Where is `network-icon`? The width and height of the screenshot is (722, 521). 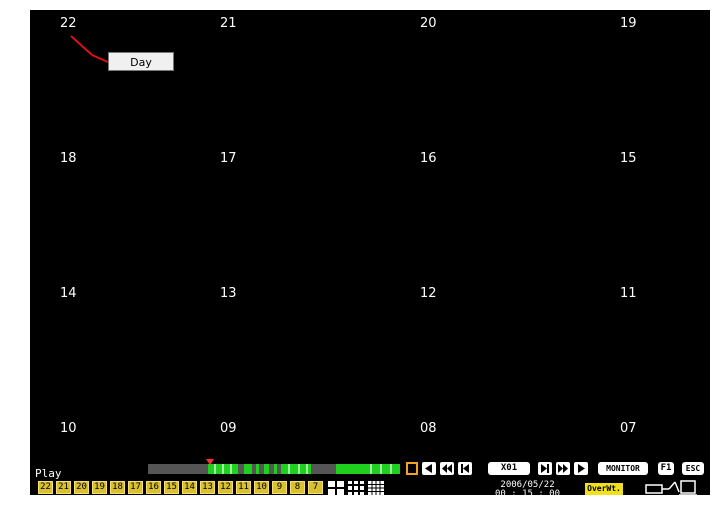
network-icon is located at coordinates (671, 488).